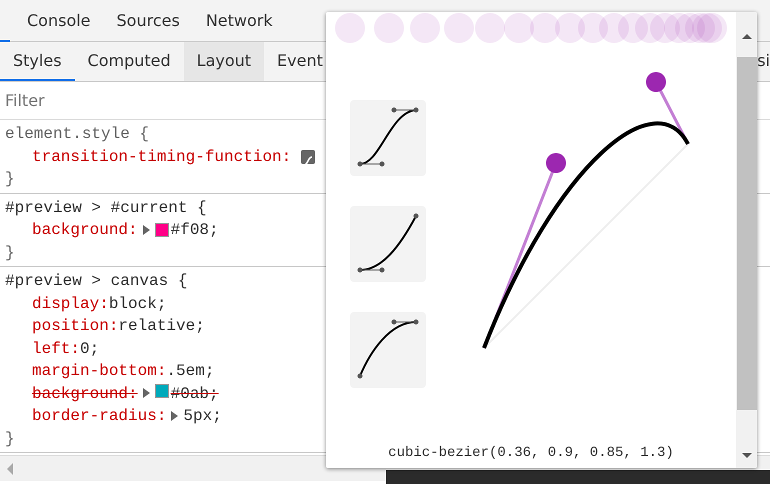 The width and height of the screenshot is (770, 484). What do you see at coordinates (96, 281) in the screenshot?
I see `rule-selector: #preview > canvas {` at bounding box center [96, 281].